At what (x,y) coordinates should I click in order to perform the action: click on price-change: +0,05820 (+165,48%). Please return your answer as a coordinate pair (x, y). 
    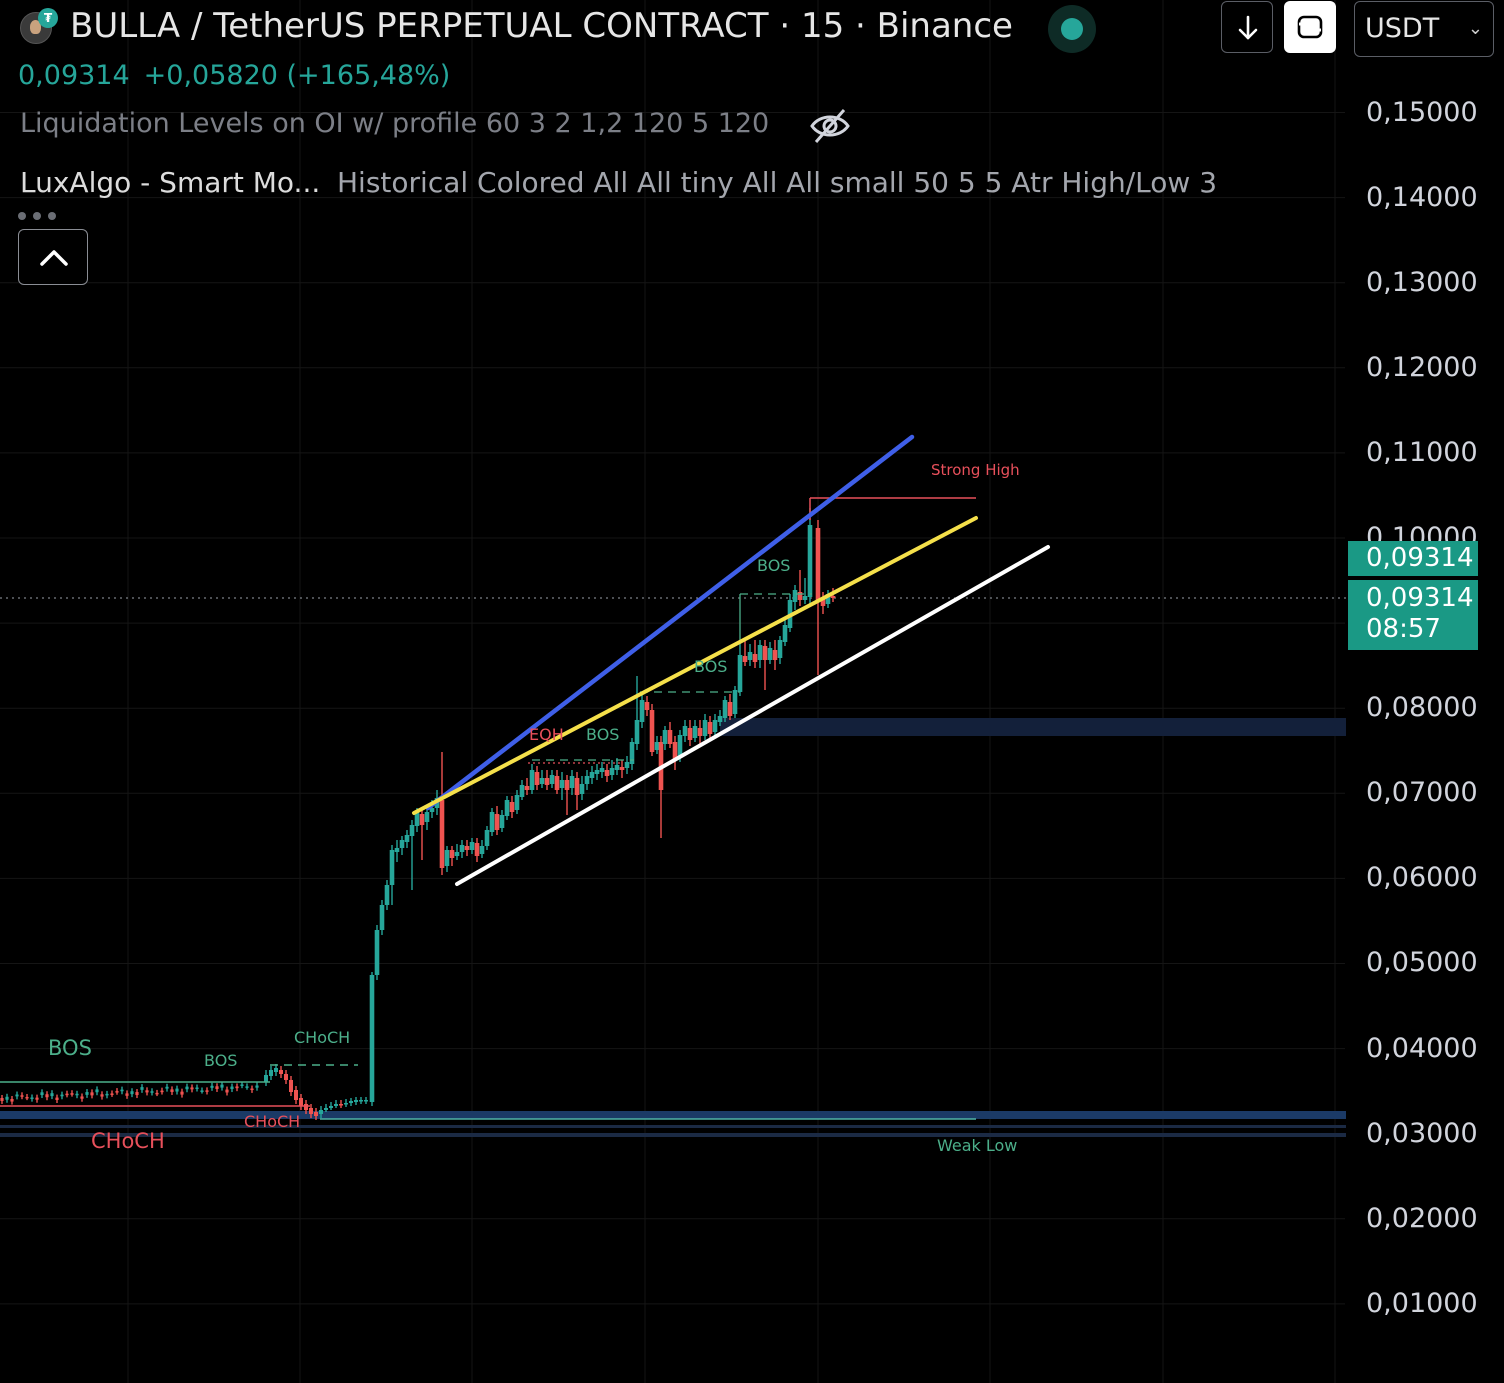
    Looking at the image, I should click on (297, 75).